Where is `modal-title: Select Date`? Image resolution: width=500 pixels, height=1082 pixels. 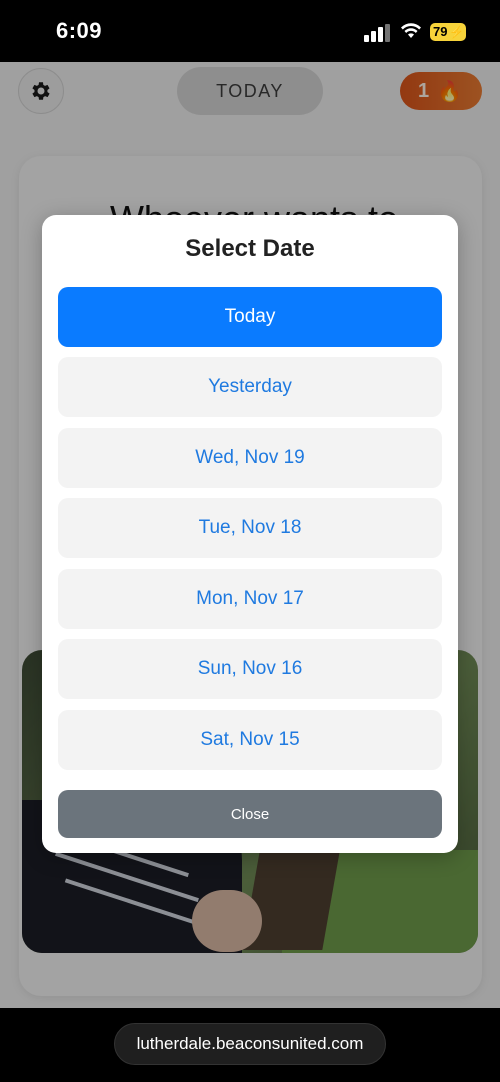
modal-title: Select Date is located at coordinates (250, 248).